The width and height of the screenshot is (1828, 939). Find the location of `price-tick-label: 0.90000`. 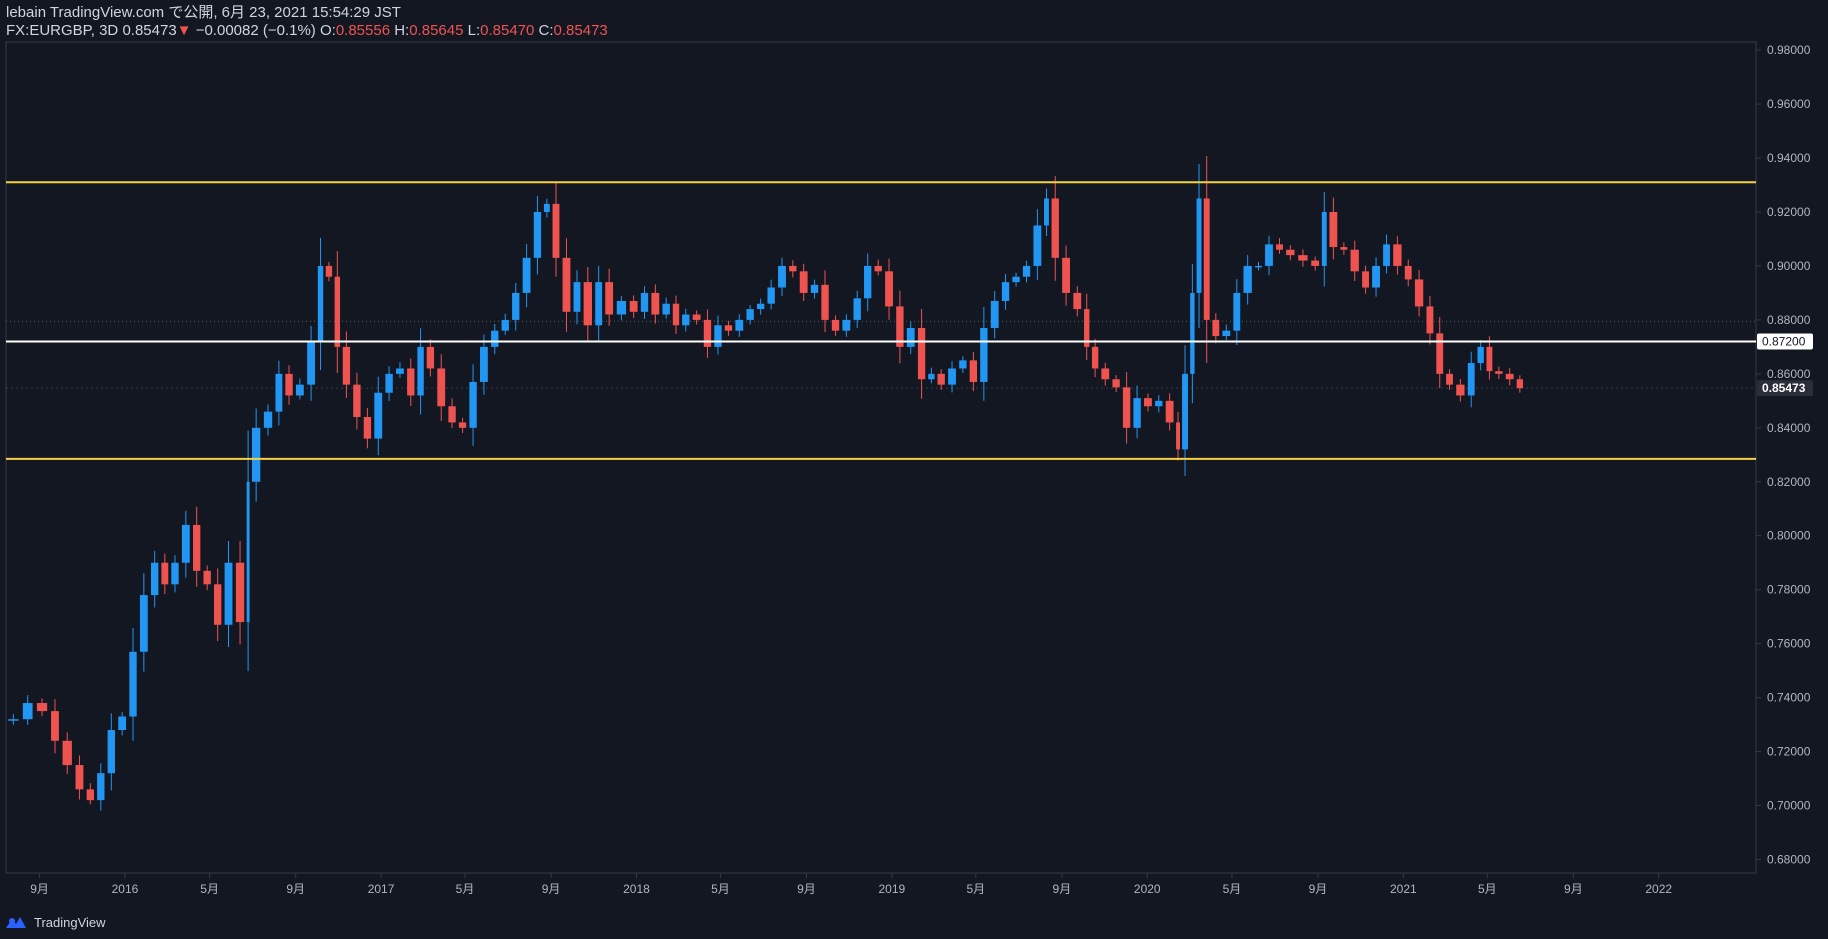

price-tick-label: 0.90000 is located at coordinates (1789, 266).